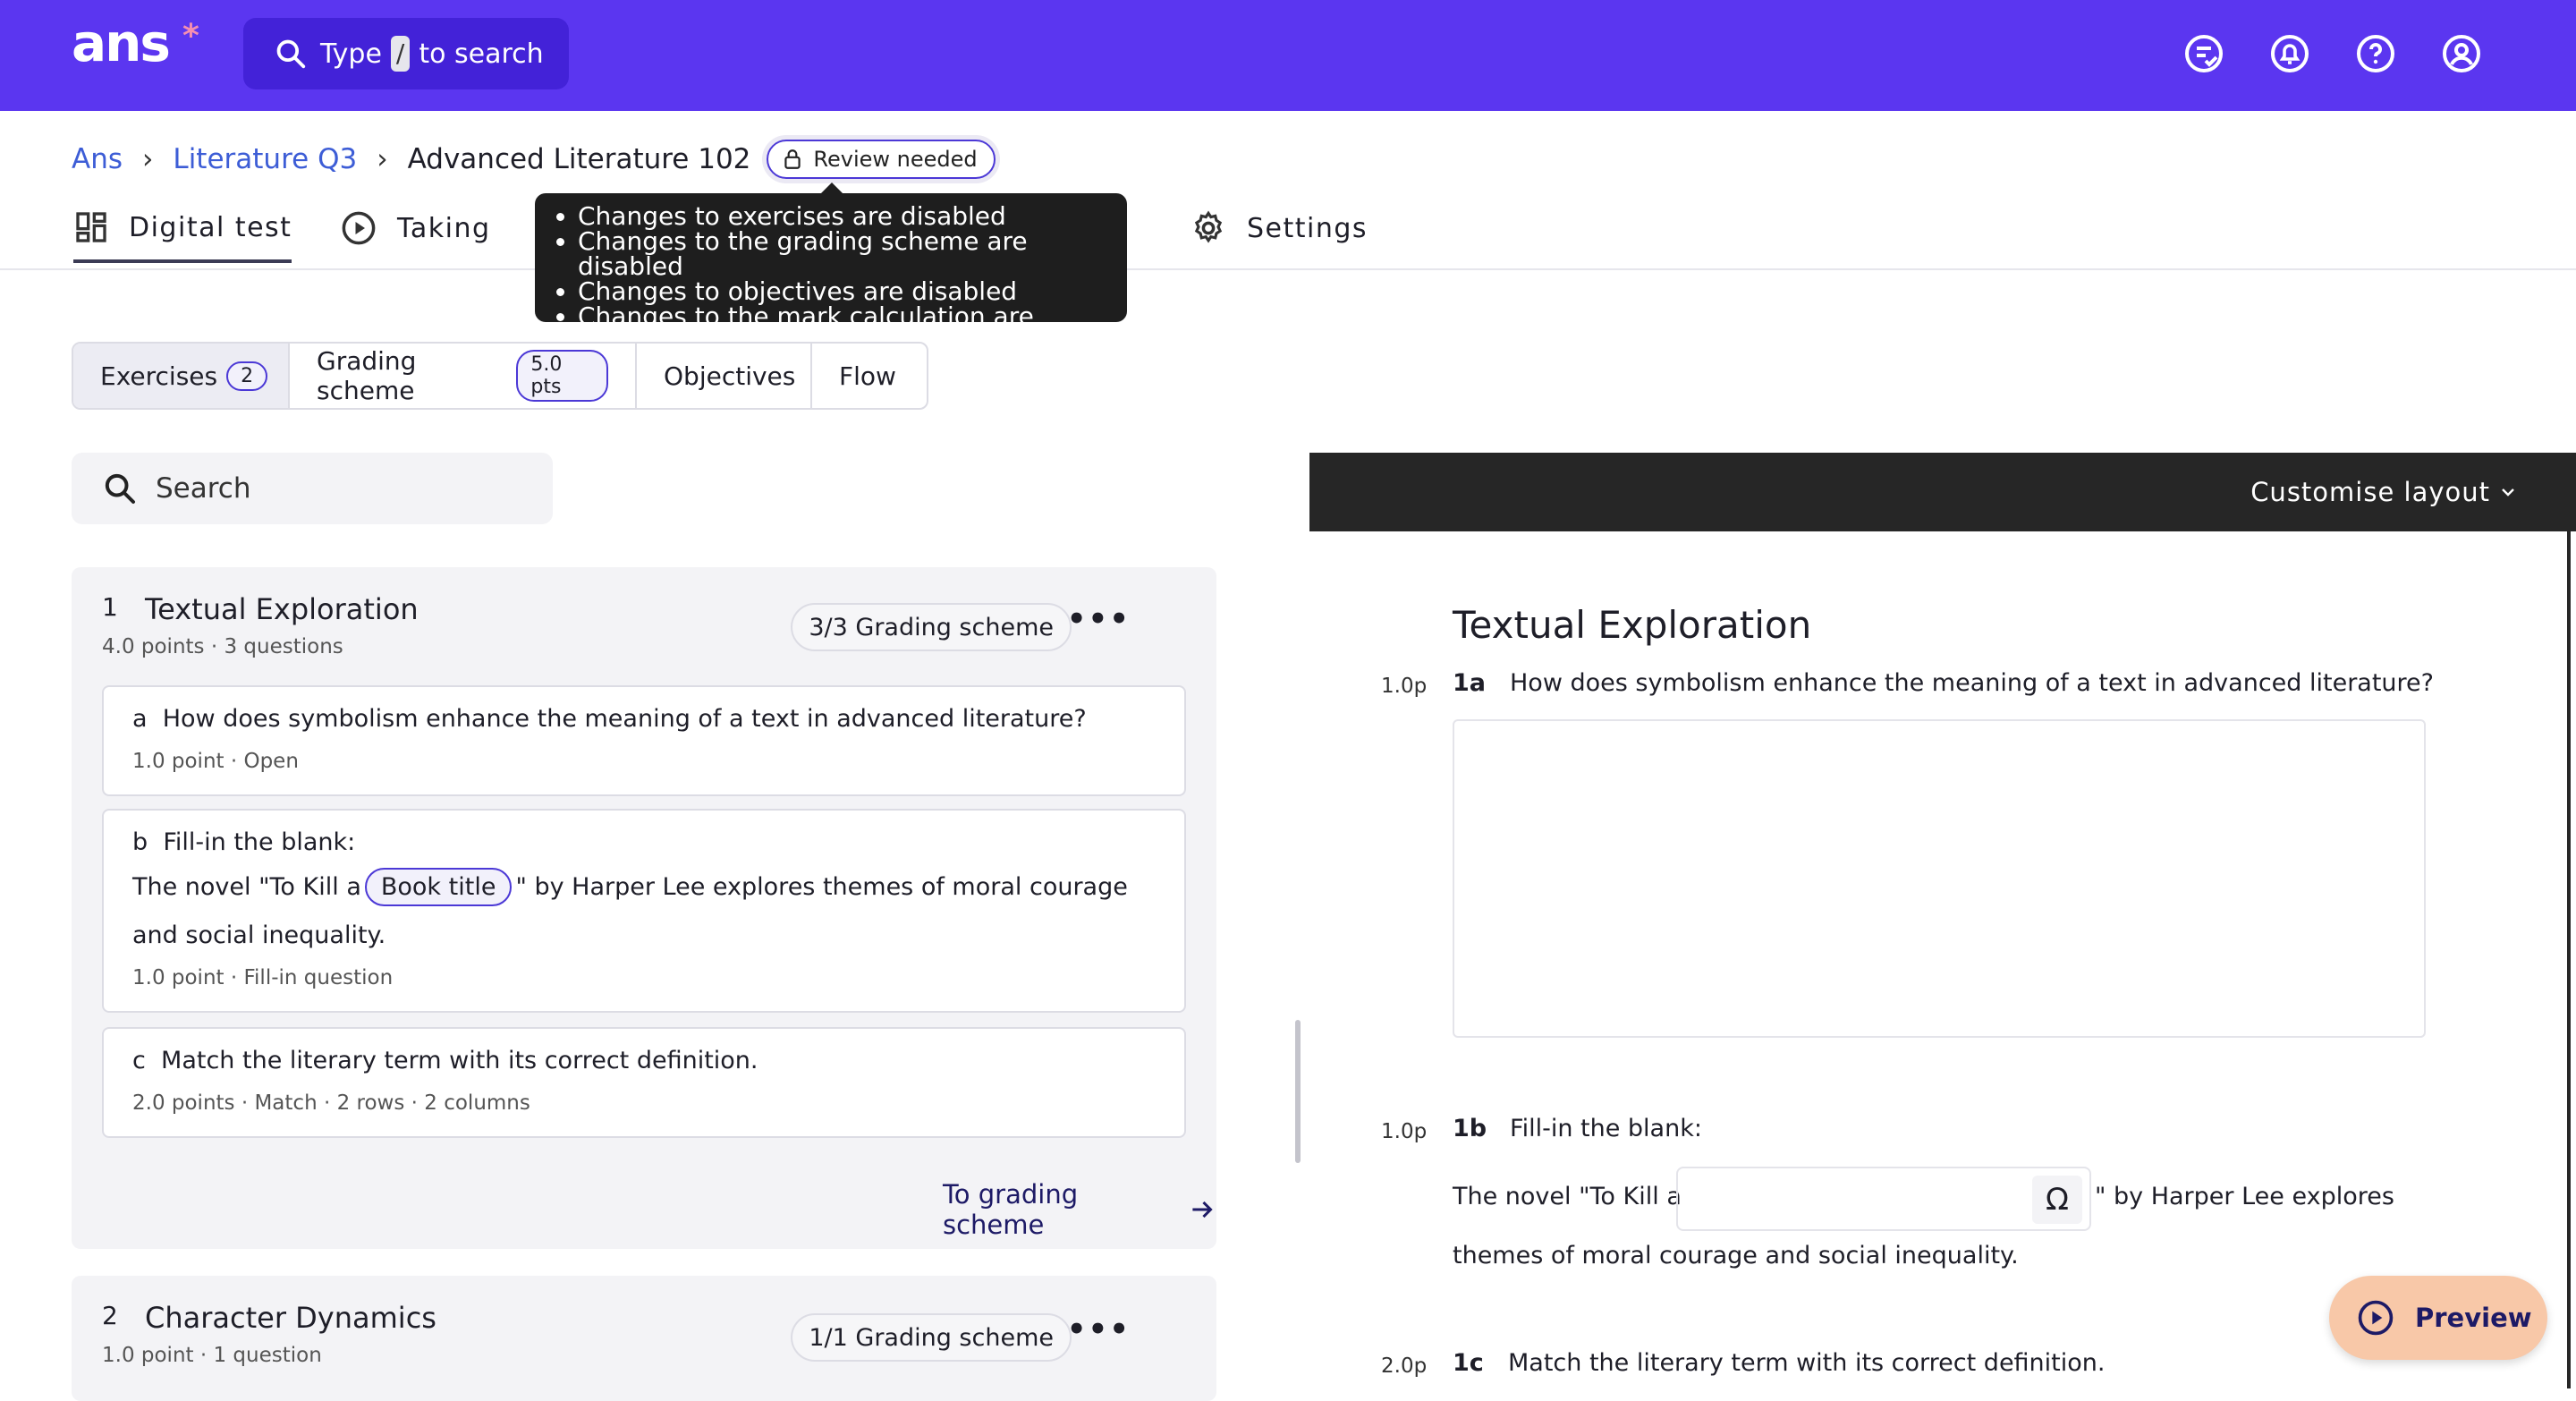 The height and width of the screenshot is (1401, 2576). Describe the element at coordinates (215, 761) in the screenshot. I see `question-meta: 1.0 point · Open` at that location.